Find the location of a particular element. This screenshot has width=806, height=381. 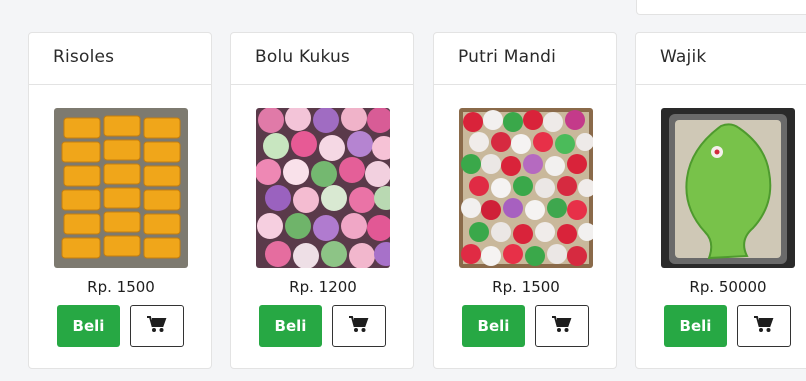

bolu-kukus-photo is located at coordinates (323, 188).